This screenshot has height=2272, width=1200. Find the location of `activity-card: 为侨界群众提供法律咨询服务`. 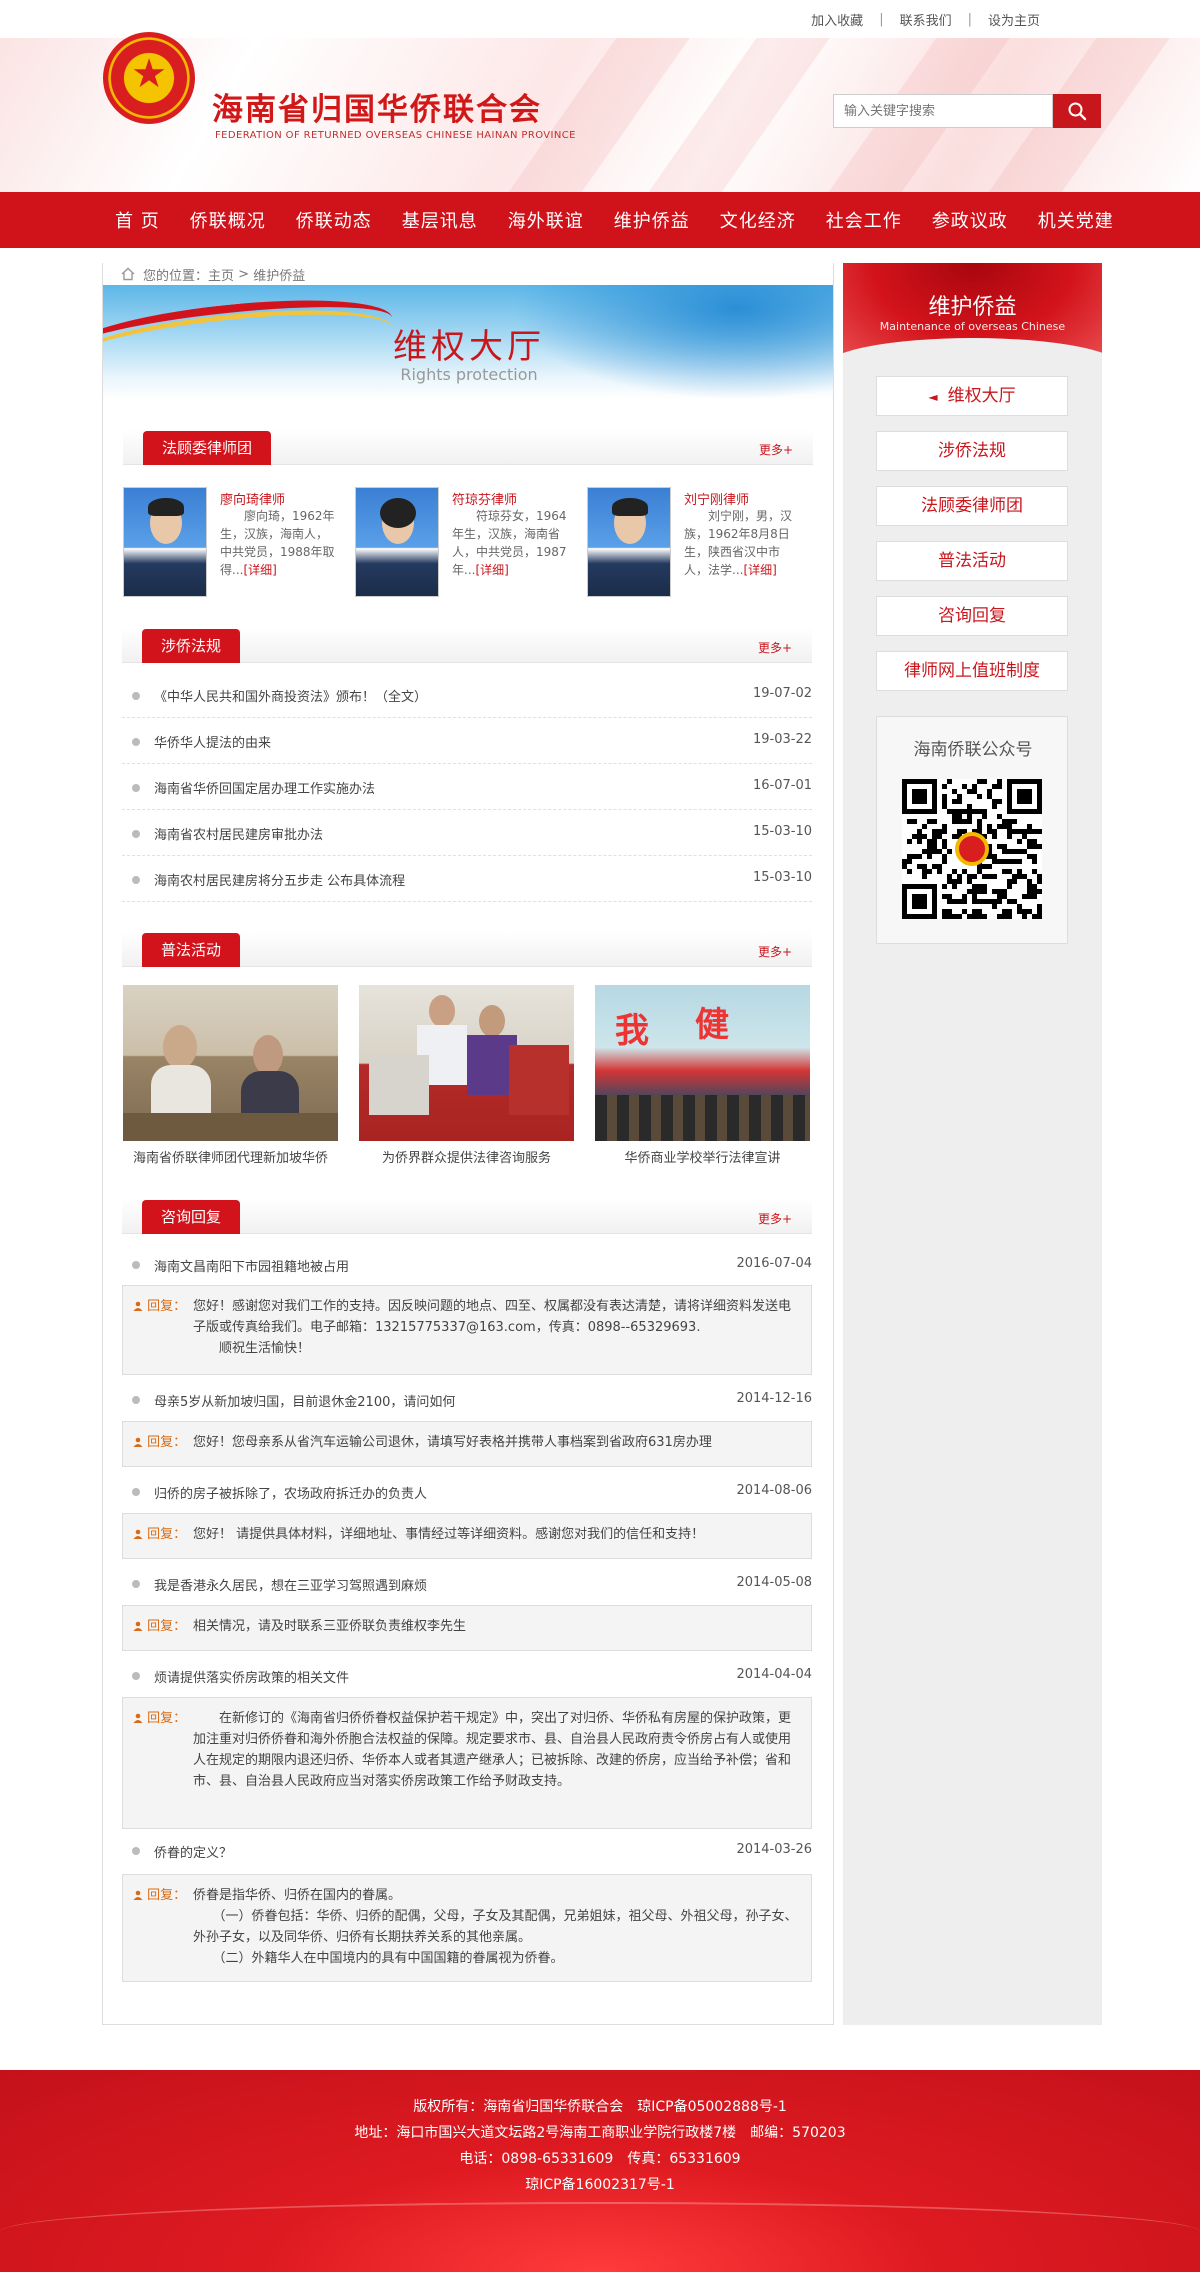

activity-card: 为侨界群众提供法律咨询服务 is located at coordinates (466, 1075).